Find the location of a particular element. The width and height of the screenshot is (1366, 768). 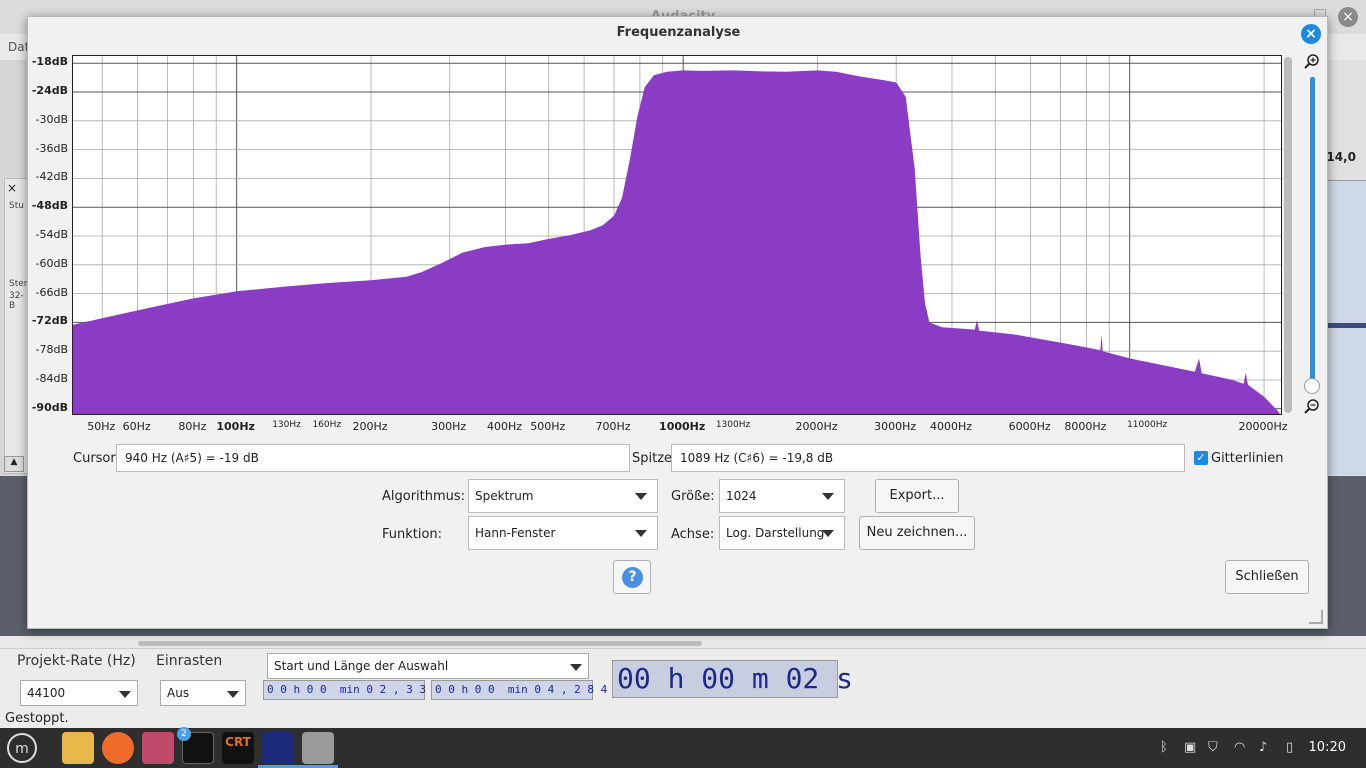

cursor-field: 940 Hz (A♯5) = -19 dB is located at coordinates (373, 458).